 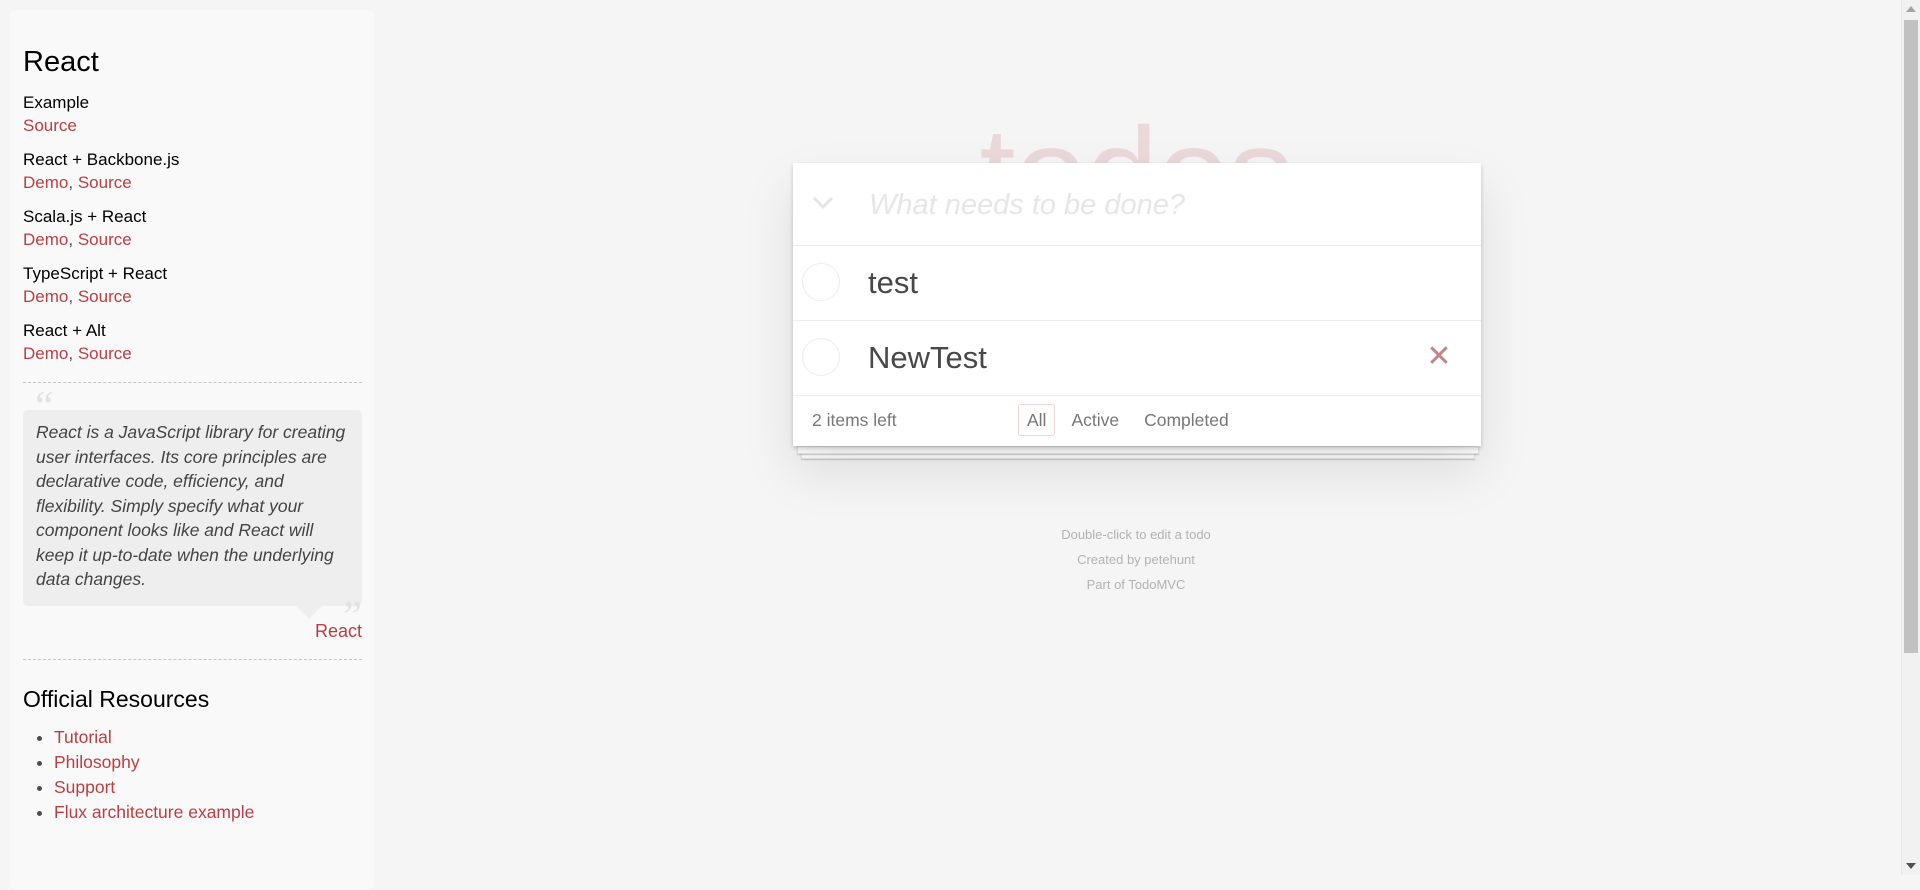 What do you see at coordinates (95, 273) in the screenshot?
I see `example-name: TypeScript + React` at bounding box center [95, 273].